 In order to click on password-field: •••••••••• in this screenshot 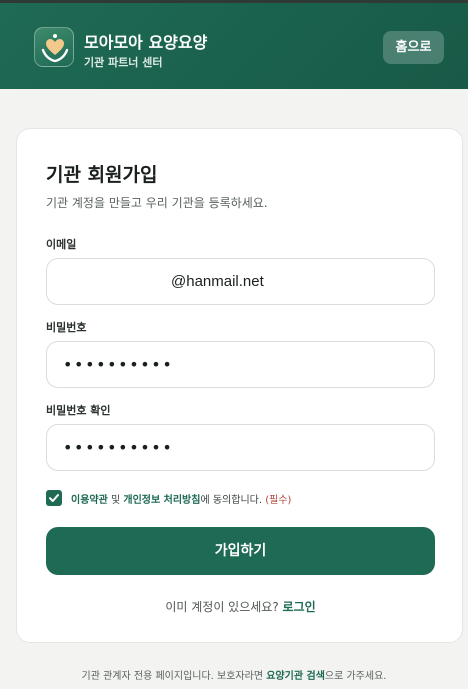, I will do `click(240, 364)`.